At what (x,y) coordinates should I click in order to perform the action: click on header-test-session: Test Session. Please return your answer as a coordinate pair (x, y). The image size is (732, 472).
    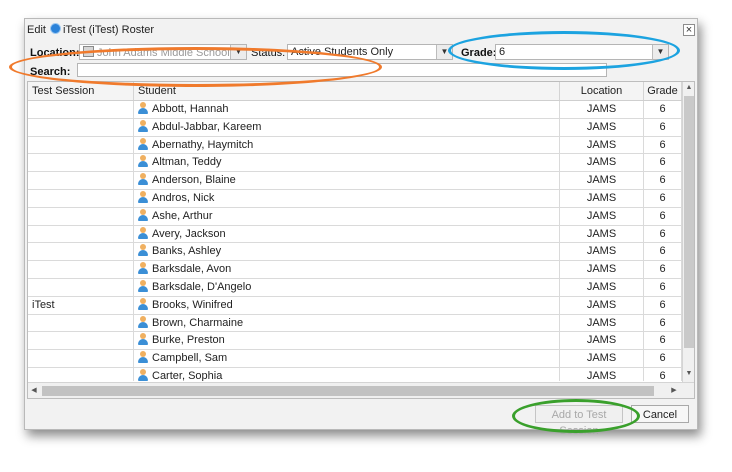
    Looking at the image, I should click on (81, 91).